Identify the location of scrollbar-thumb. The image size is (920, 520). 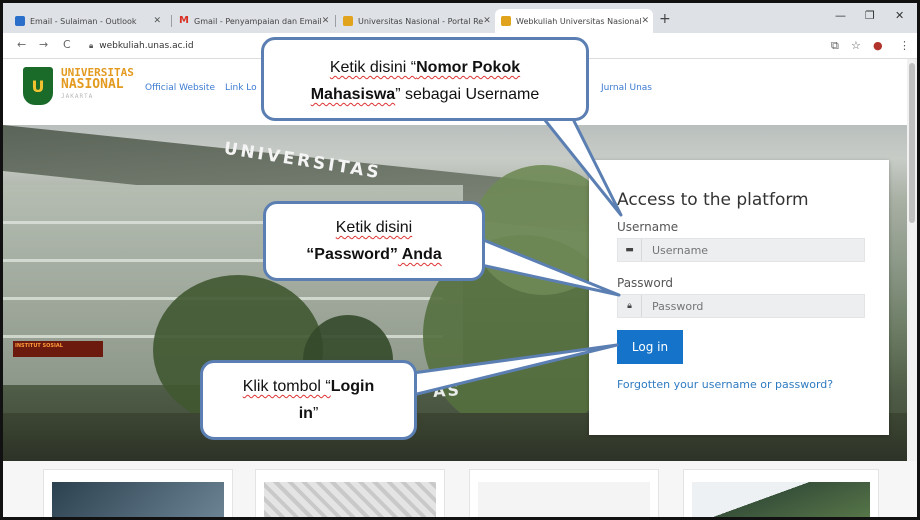
(912, 143).